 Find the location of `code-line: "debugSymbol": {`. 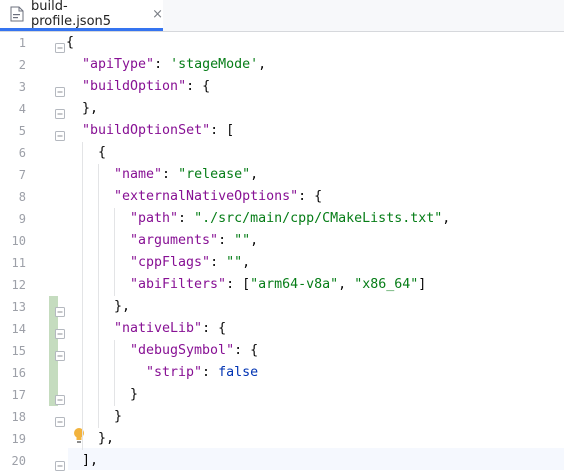

code-line: "debugSymbol": { is located at coordinates (194, 351).